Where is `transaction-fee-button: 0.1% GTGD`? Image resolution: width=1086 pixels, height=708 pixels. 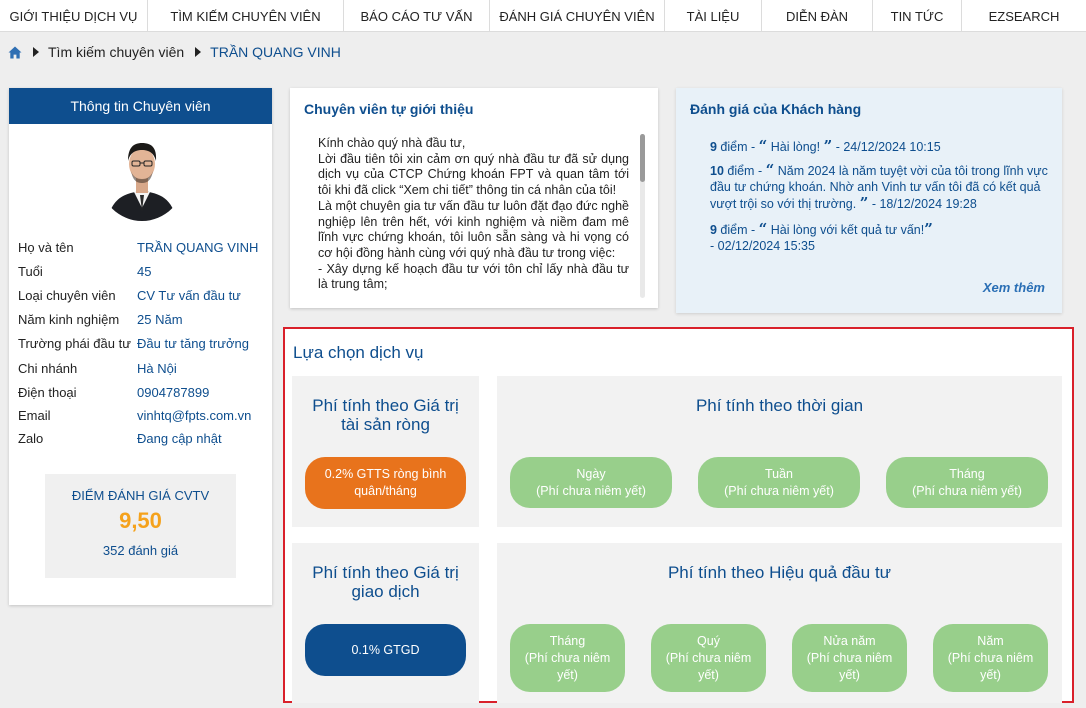
transaction-fee-button: 0.1% GTGD is located at coordinates (385, 650).